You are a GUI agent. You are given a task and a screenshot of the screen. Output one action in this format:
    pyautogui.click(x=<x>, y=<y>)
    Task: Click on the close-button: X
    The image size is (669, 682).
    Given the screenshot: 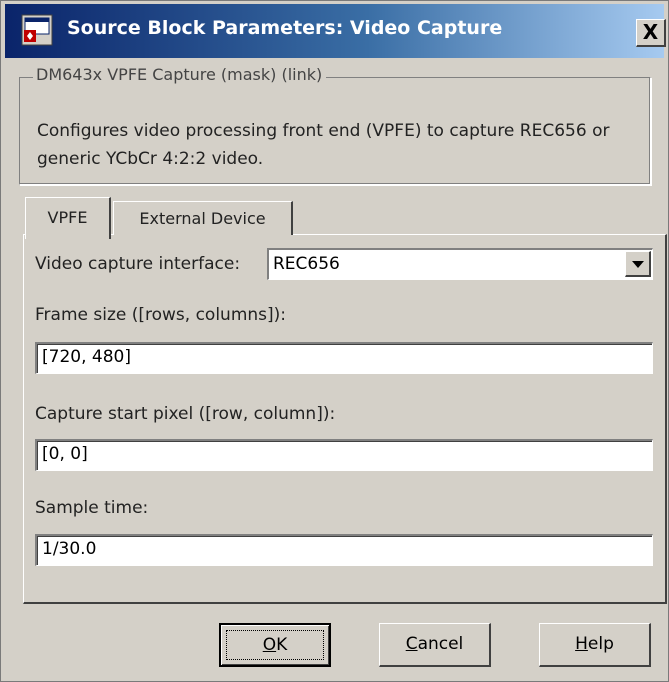 What is the action you would take?
    pyautogui.click(x=651, y=33)
    